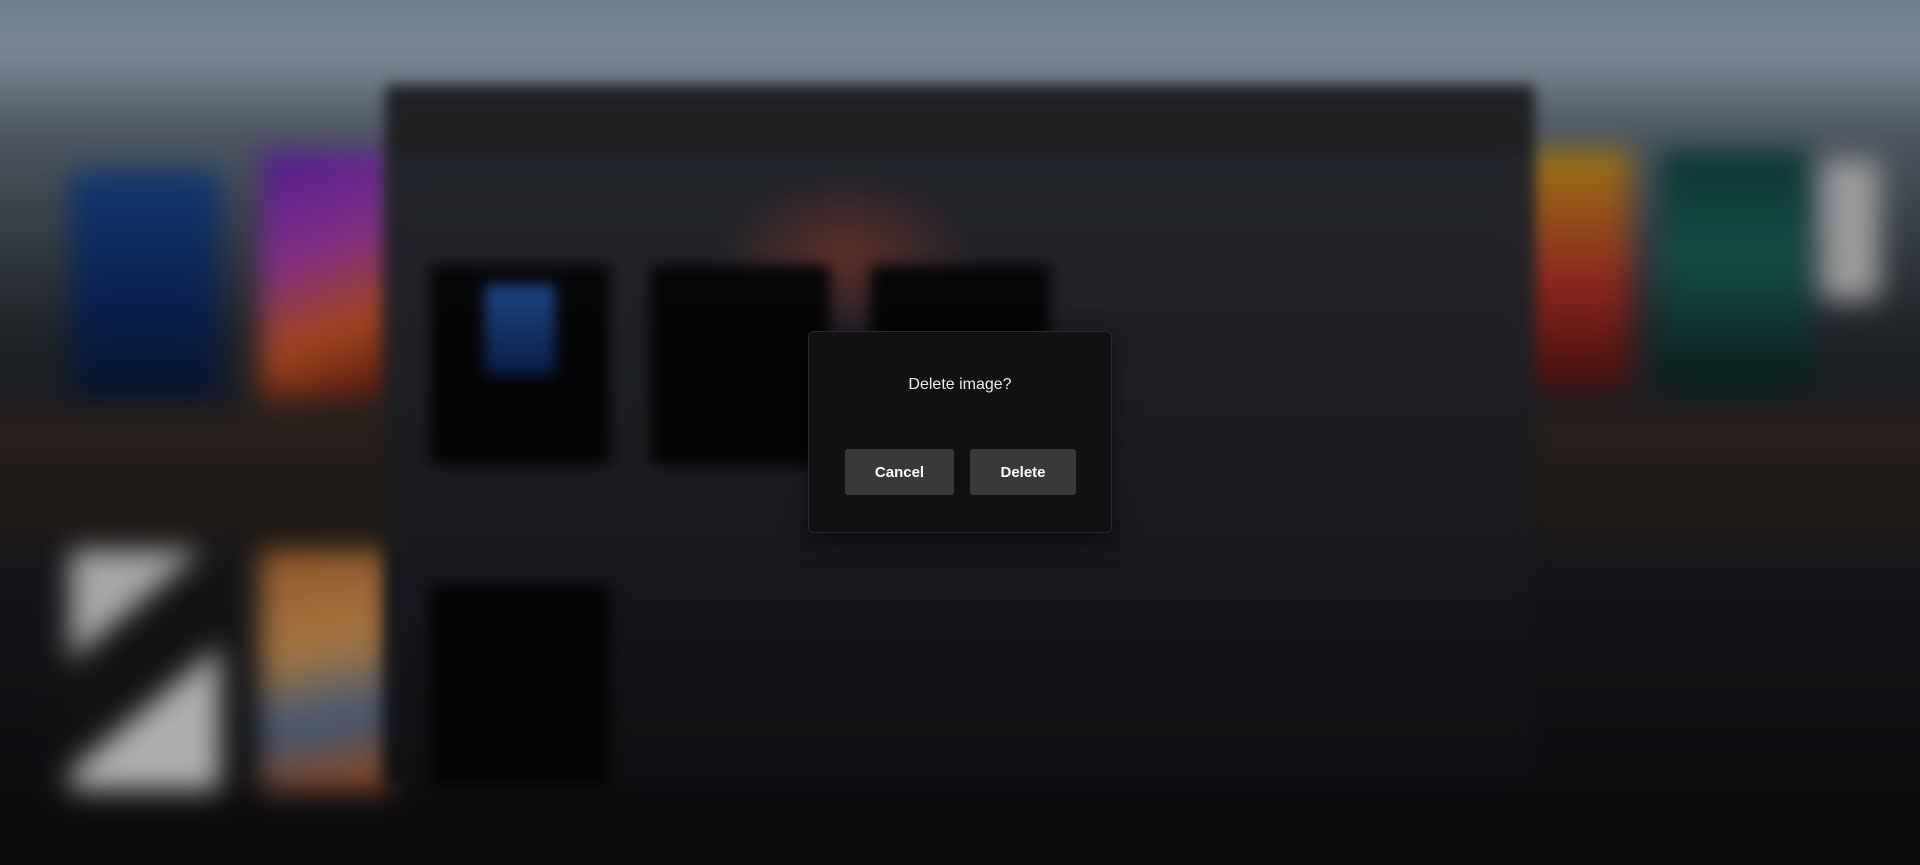 Image resolution: width=1920 pixels, height=865 pixels. I want to click on cancel-button: Cancel, so click(899, 472).